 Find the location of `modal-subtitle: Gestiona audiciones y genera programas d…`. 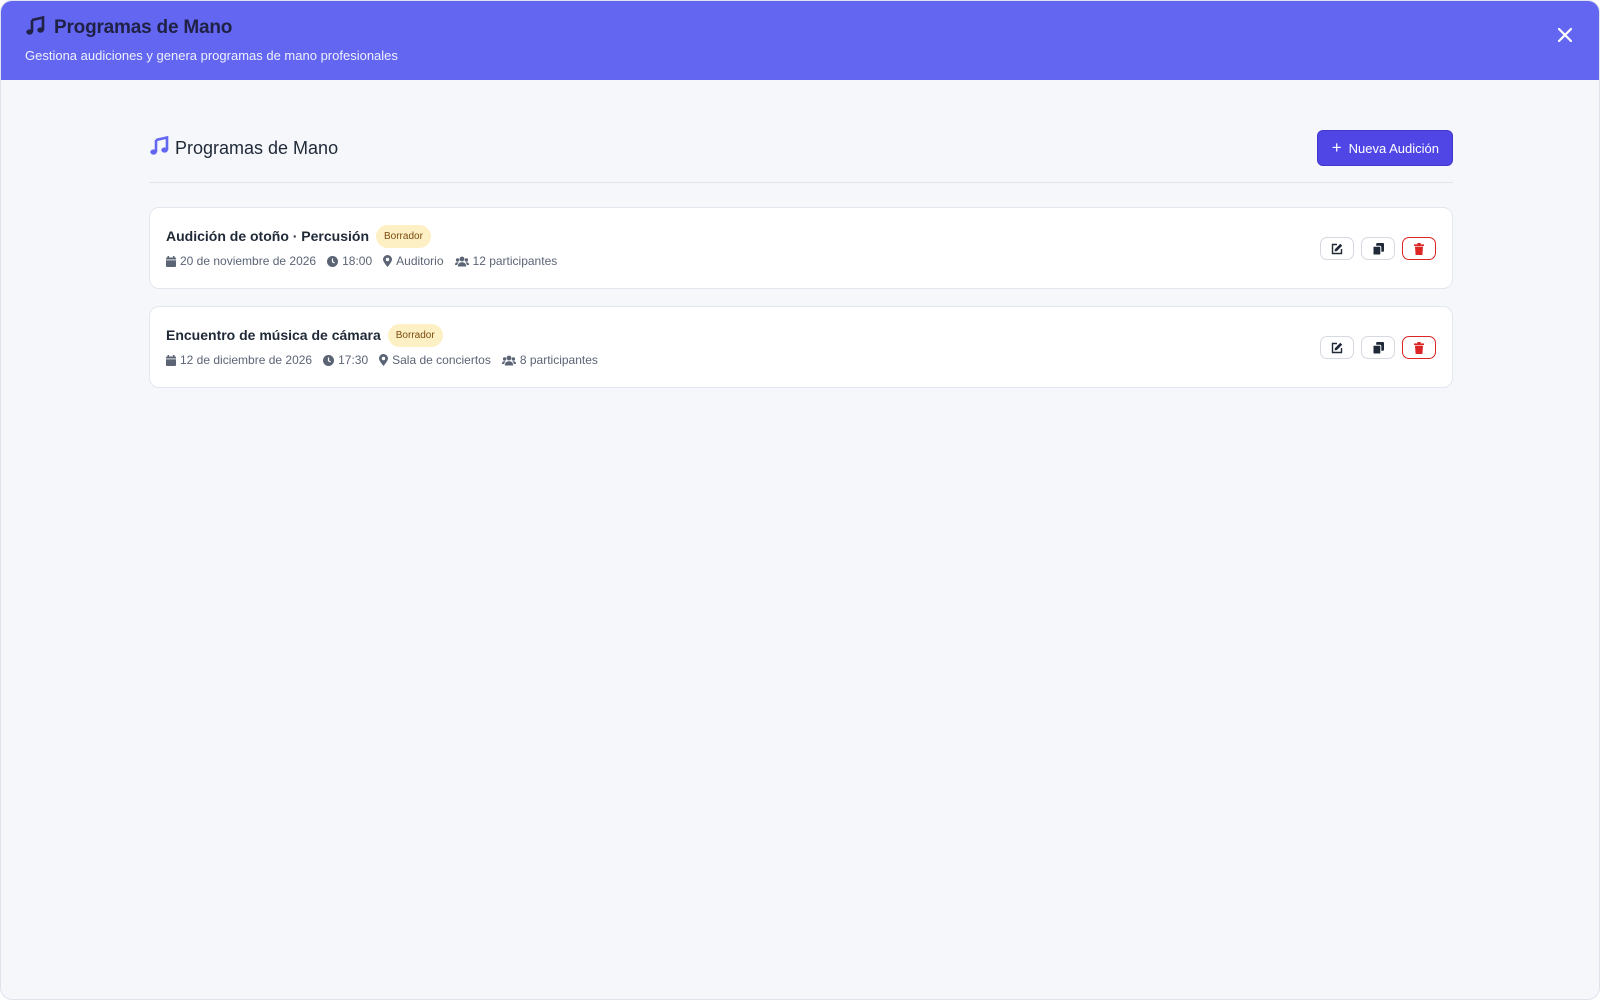

modal-subtitle: Gestiona audiciones y genera programas d… is located at coordinates (211, 55).